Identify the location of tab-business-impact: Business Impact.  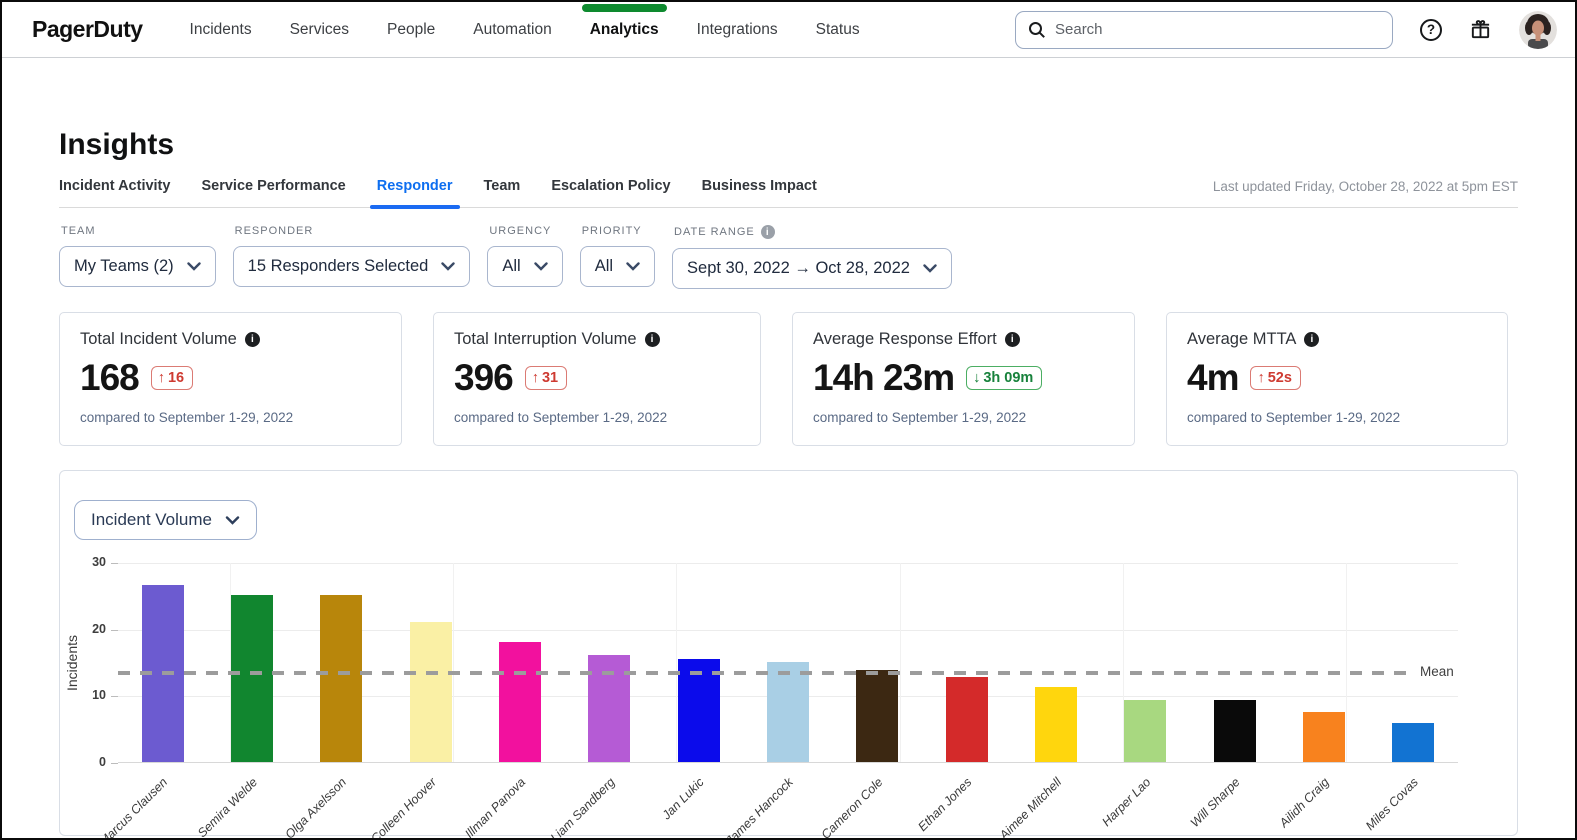
(759, 186).